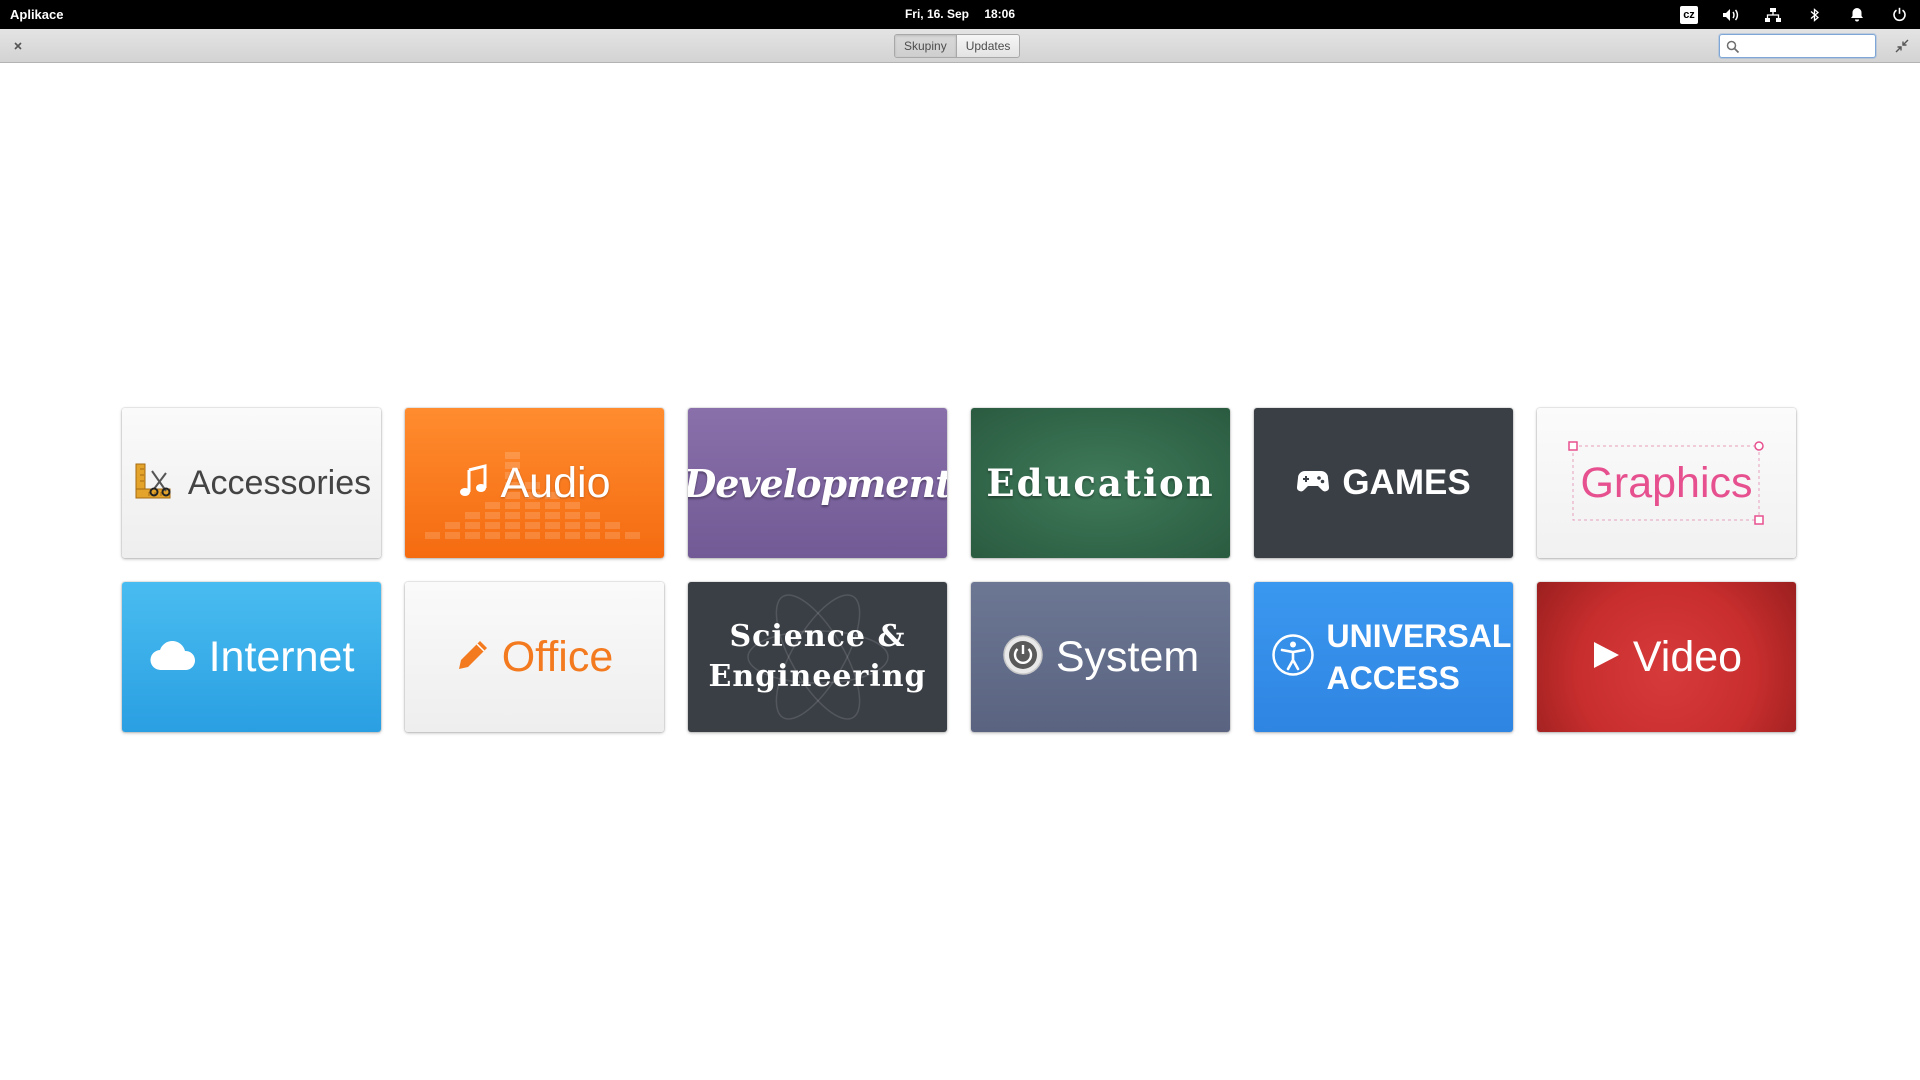 This screenshot has height=1080, width=1920. What do you see at coordinates (1293, 657) in the screenshot?
I see `accessibility-icon` at bounding box center [1293, 657].